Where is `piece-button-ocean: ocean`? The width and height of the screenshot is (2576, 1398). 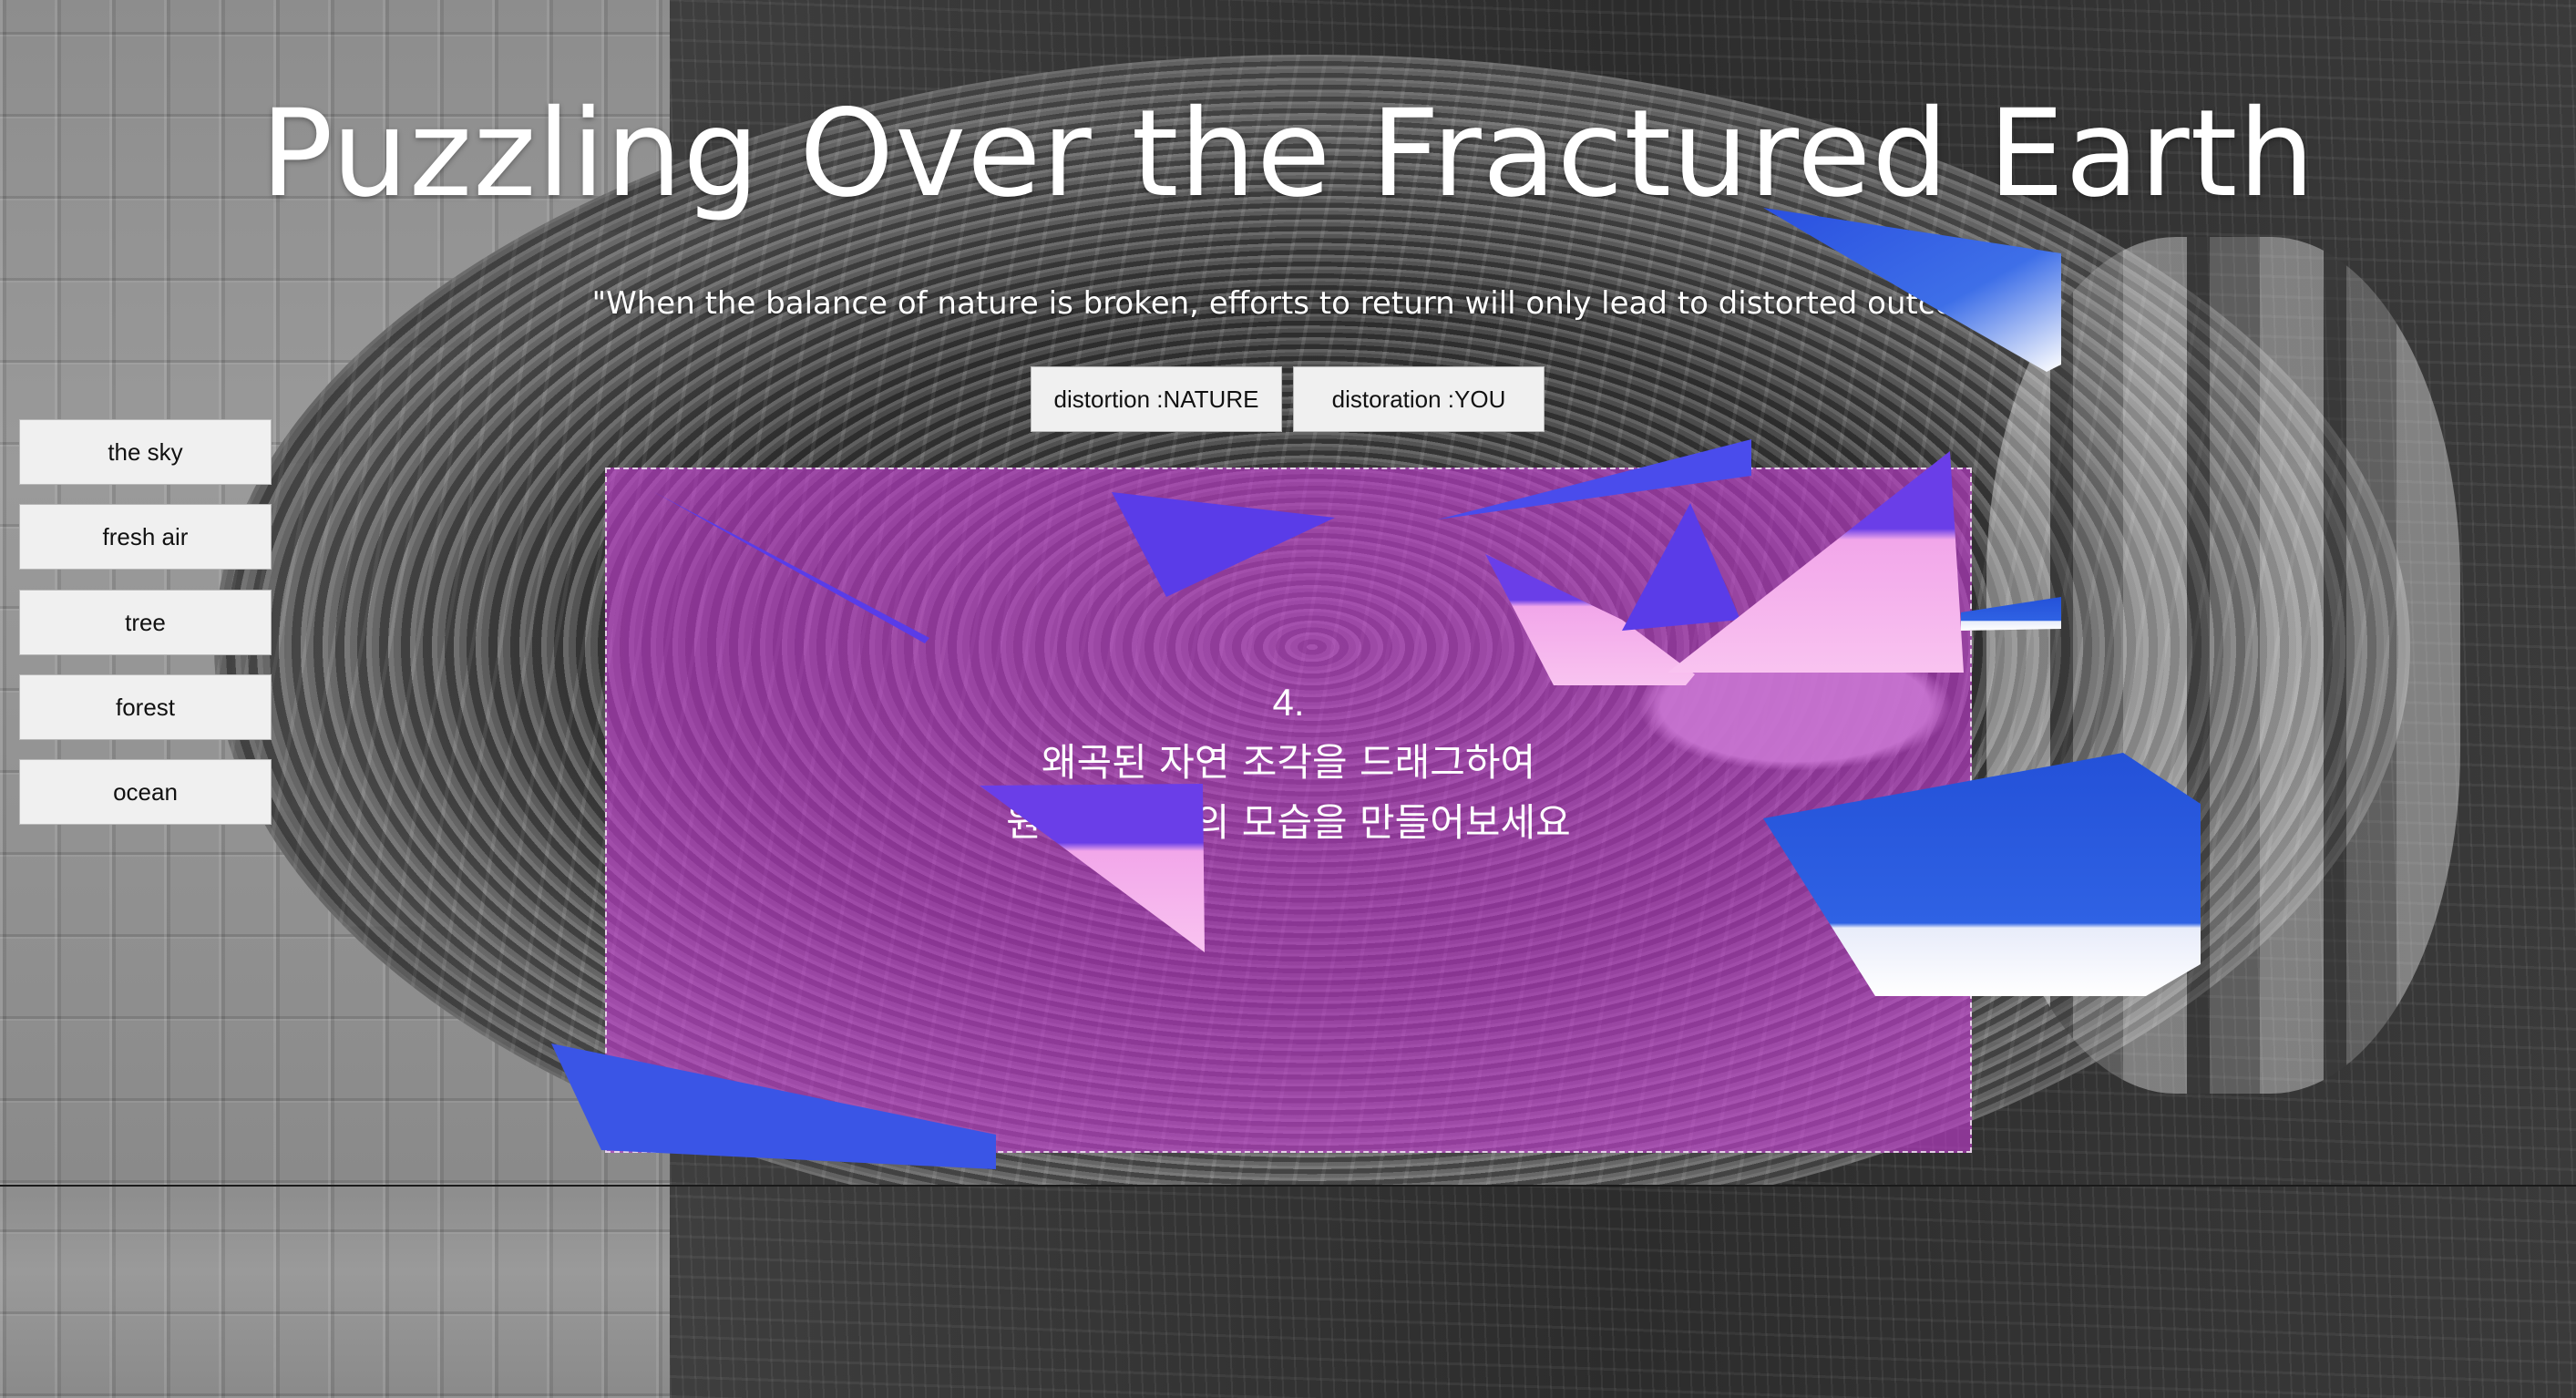 piece-button-ocean: ocean is located at coordinates (145, 792).